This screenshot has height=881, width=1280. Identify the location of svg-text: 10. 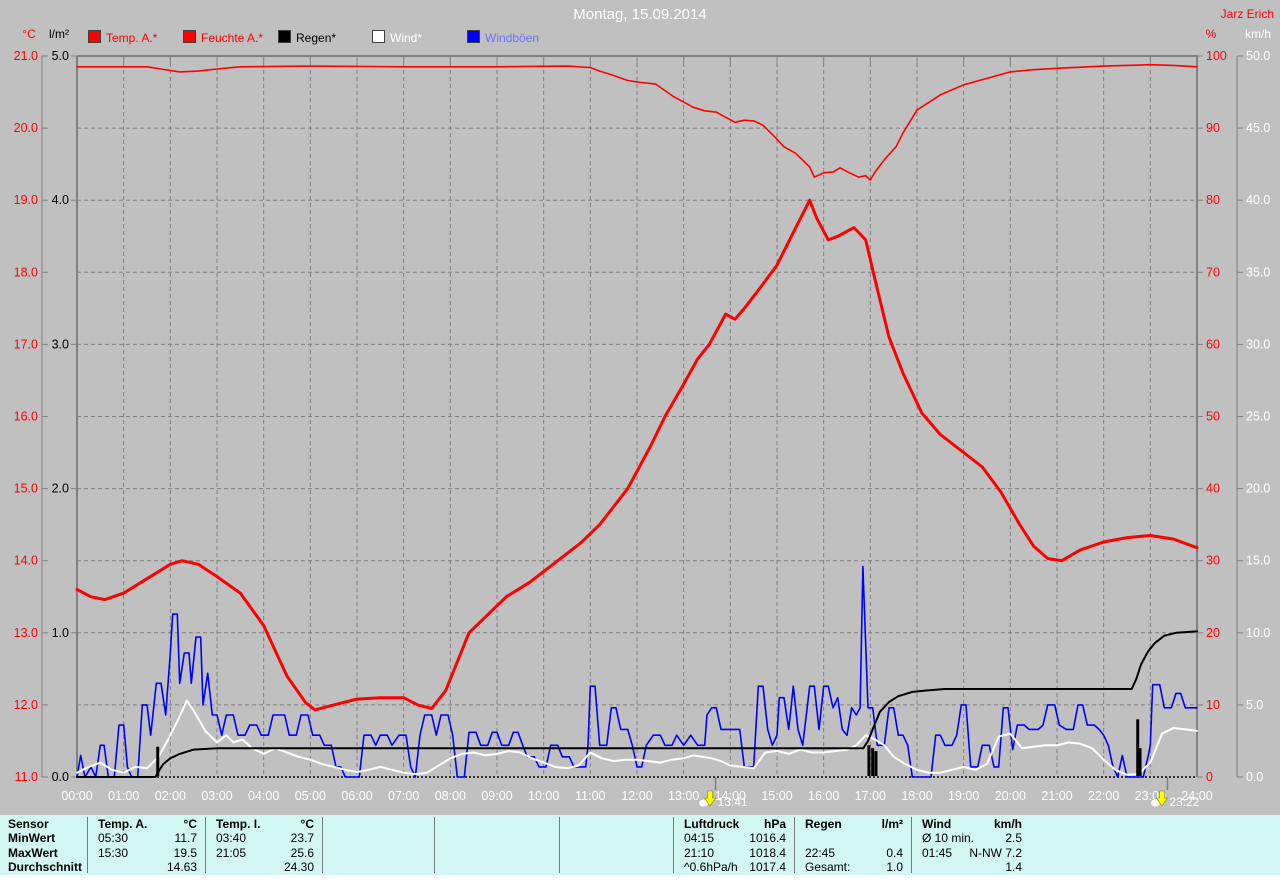
(1213, 705).